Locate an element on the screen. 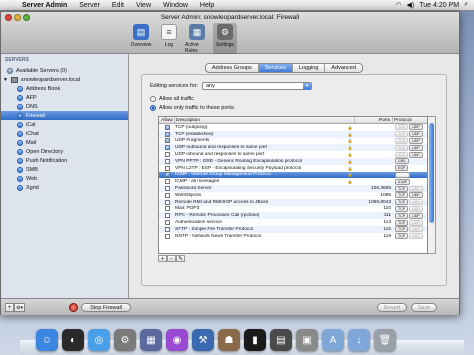 This screenshot has width=474, height=355. stop-firewall-button: Stop Firewall is located at coordinates (106, 307).